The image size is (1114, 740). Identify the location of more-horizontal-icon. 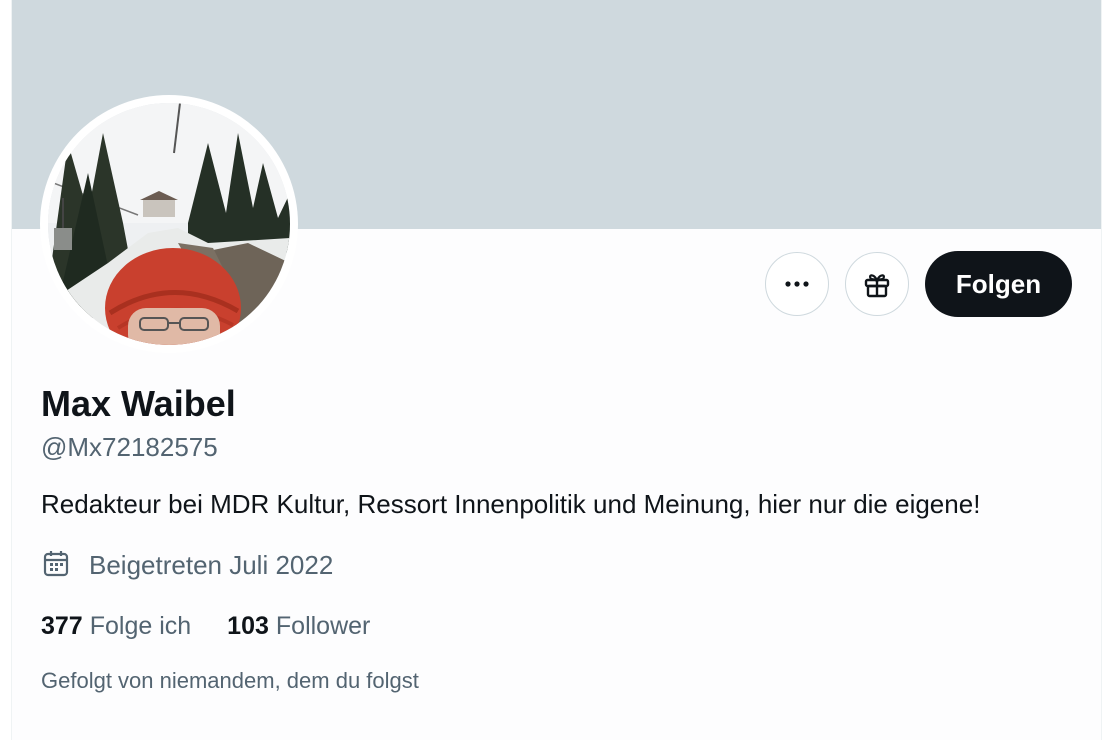
(797, 284).